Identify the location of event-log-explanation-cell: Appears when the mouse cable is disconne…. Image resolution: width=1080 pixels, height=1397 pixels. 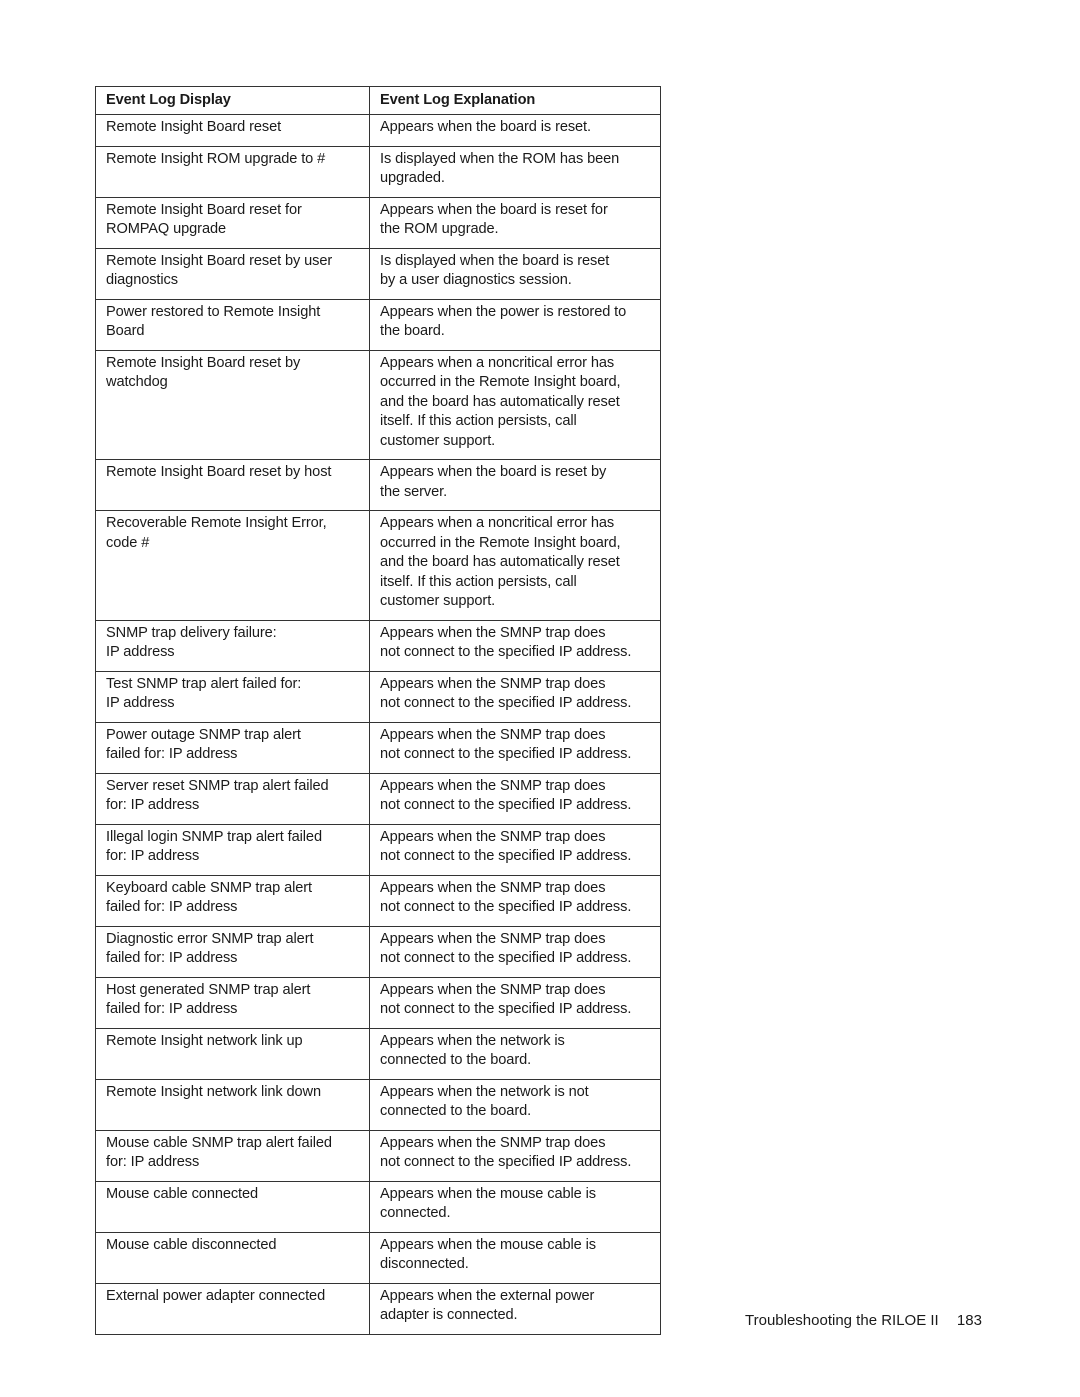
(515, 1257).